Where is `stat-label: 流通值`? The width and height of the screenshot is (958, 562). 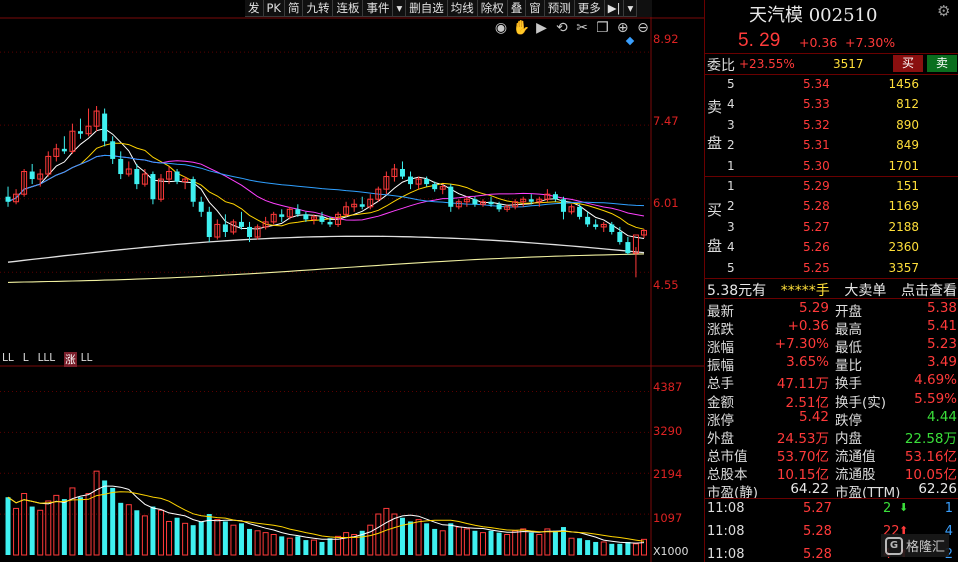
stat-label: 流通值 is located at coordinates (855, 456).